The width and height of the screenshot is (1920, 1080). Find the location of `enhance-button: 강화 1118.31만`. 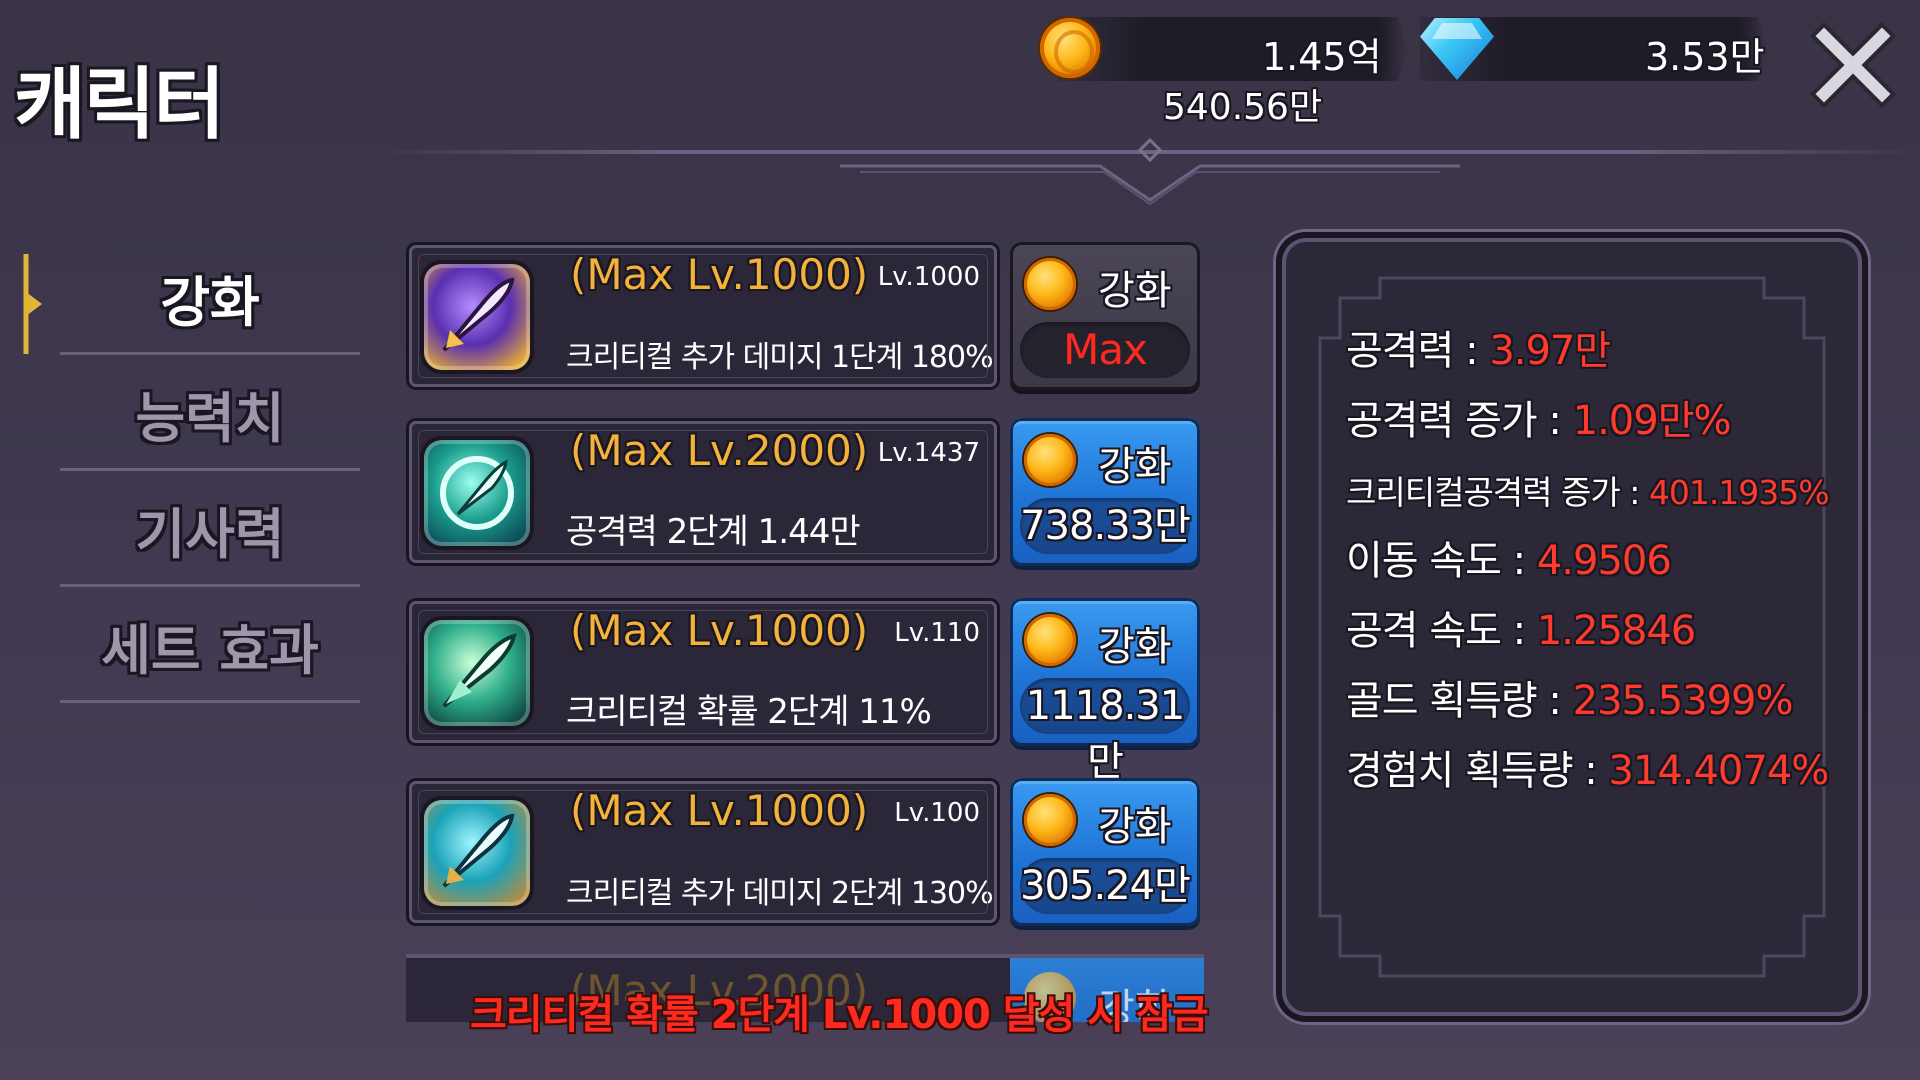

enhance-button: 강화 1118.31만 is located at coordinates (1105, 691).